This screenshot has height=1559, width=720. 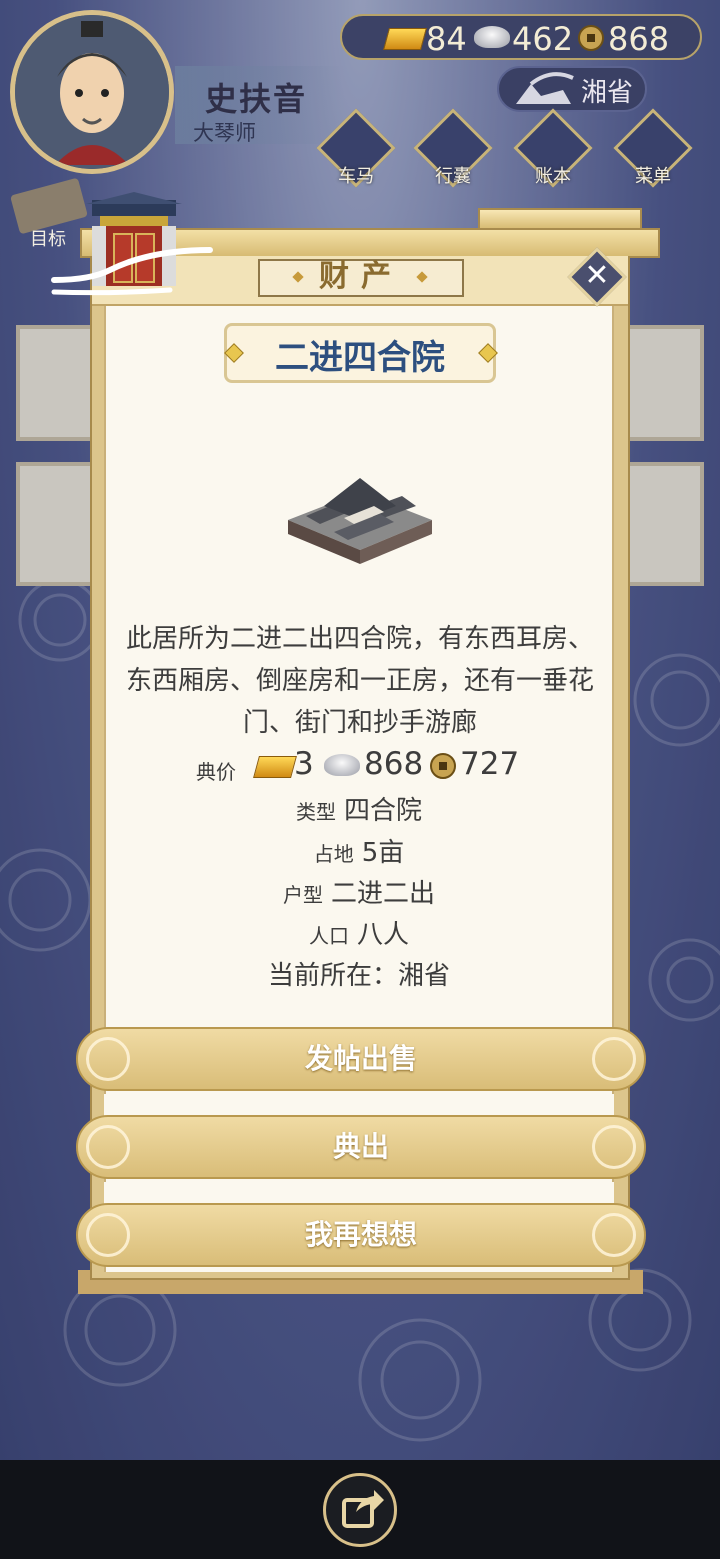 I want to click on current-location: 当前所在：湘省, so click(x=359, y=973).